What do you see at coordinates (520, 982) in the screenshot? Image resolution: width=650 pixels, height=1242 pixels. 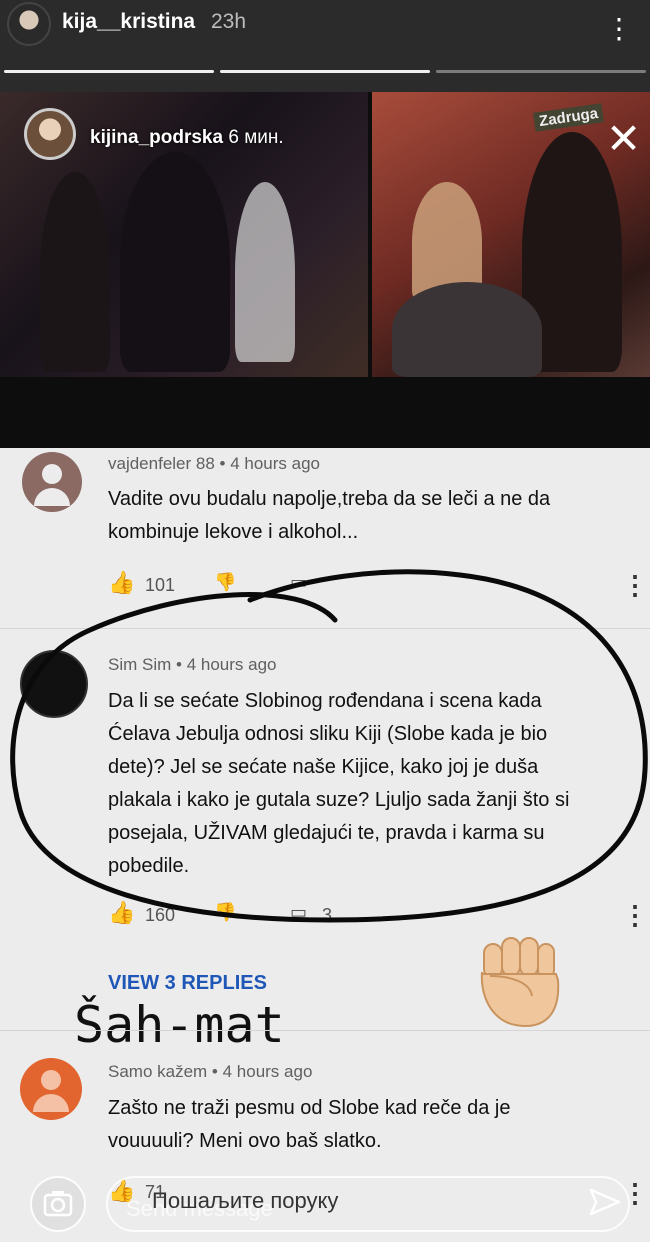 I see `fist-emoji-icon` at bounding box center [520, 982].